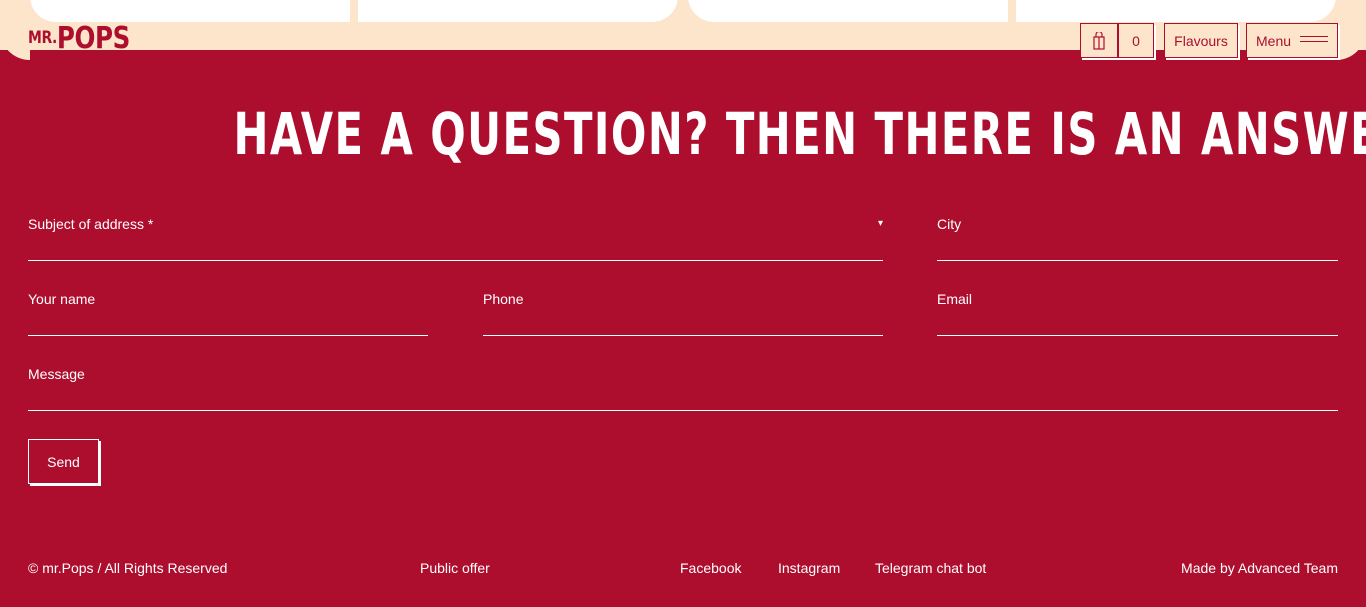 The image size is (1366, 607). Describe the element at coordinates (455, 568) in the screenshot. I see `public-offer-link: Public offer` at that location.